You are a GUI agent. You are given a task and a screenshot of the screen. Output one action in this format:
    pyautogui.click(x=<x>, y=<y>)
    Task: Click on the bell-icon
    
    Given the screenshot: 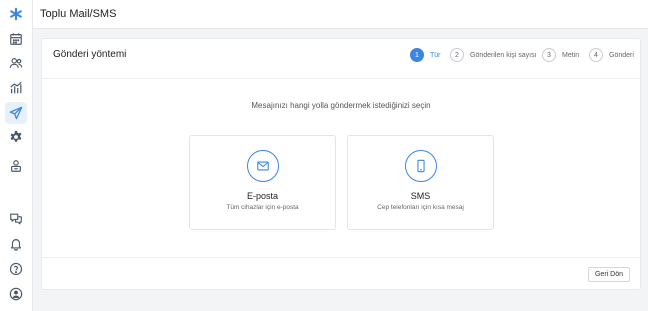 What is the action you would take?
    pyautogui.click(x=16, y=244)
    